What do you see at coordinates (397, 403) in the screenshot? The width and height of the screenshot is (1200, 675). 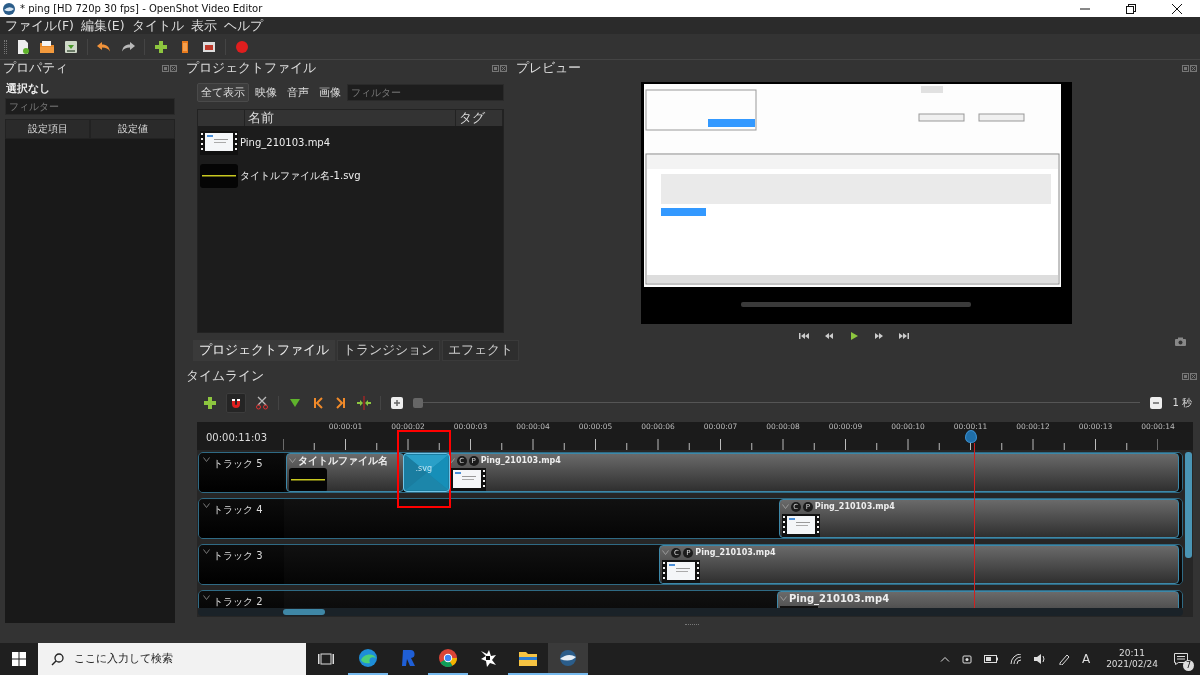 I see `zoom-in-icon` at bounding box center [397, 403].